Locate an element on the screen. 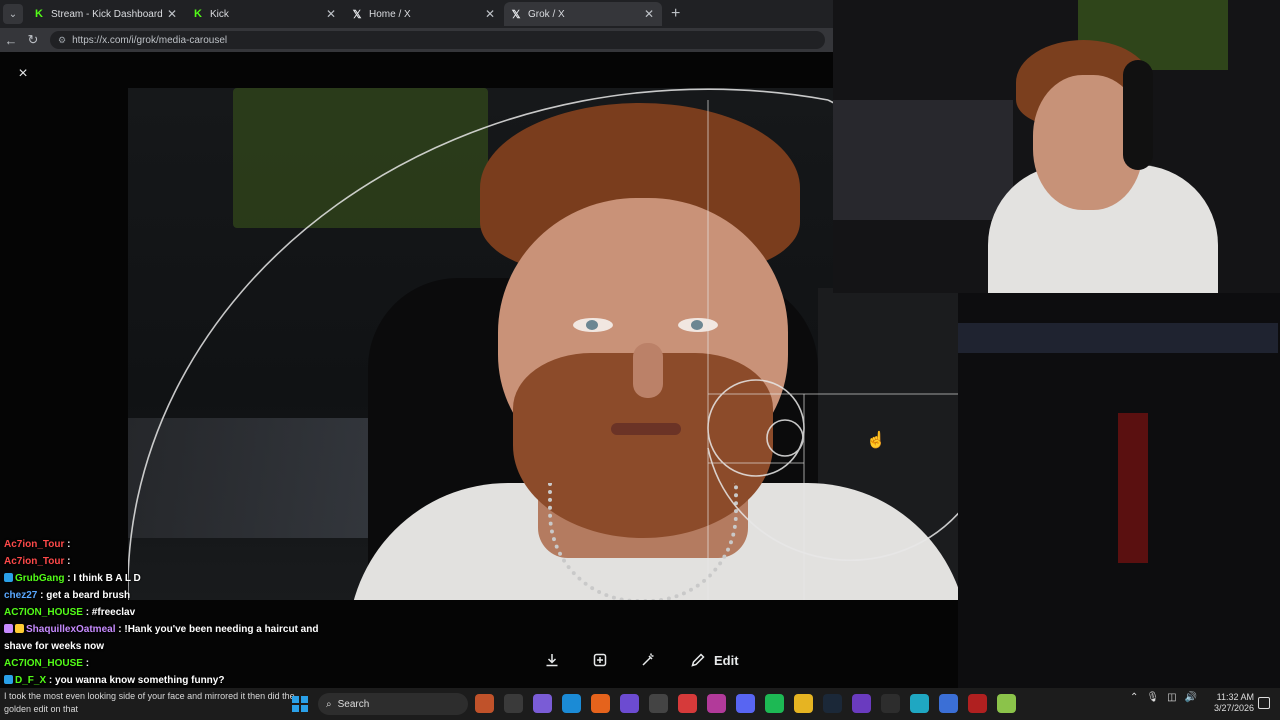 The image size is (1280, 720). close-icon: × is located at coordinates (23, 74).